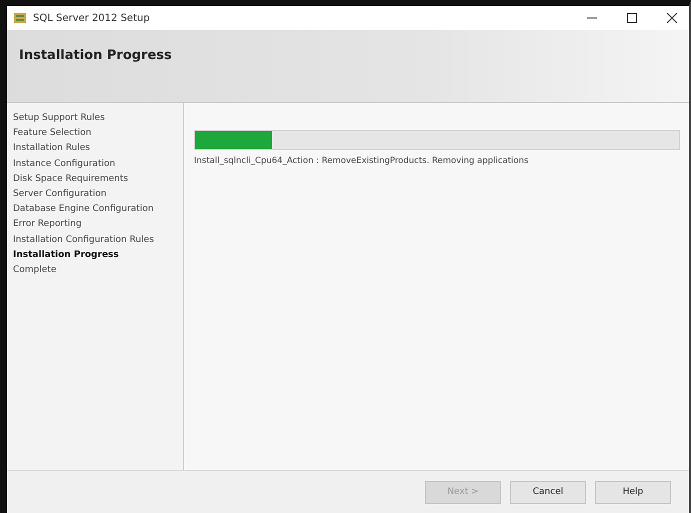  I want to click on dialog-button: Cancel, so click(548, 492).